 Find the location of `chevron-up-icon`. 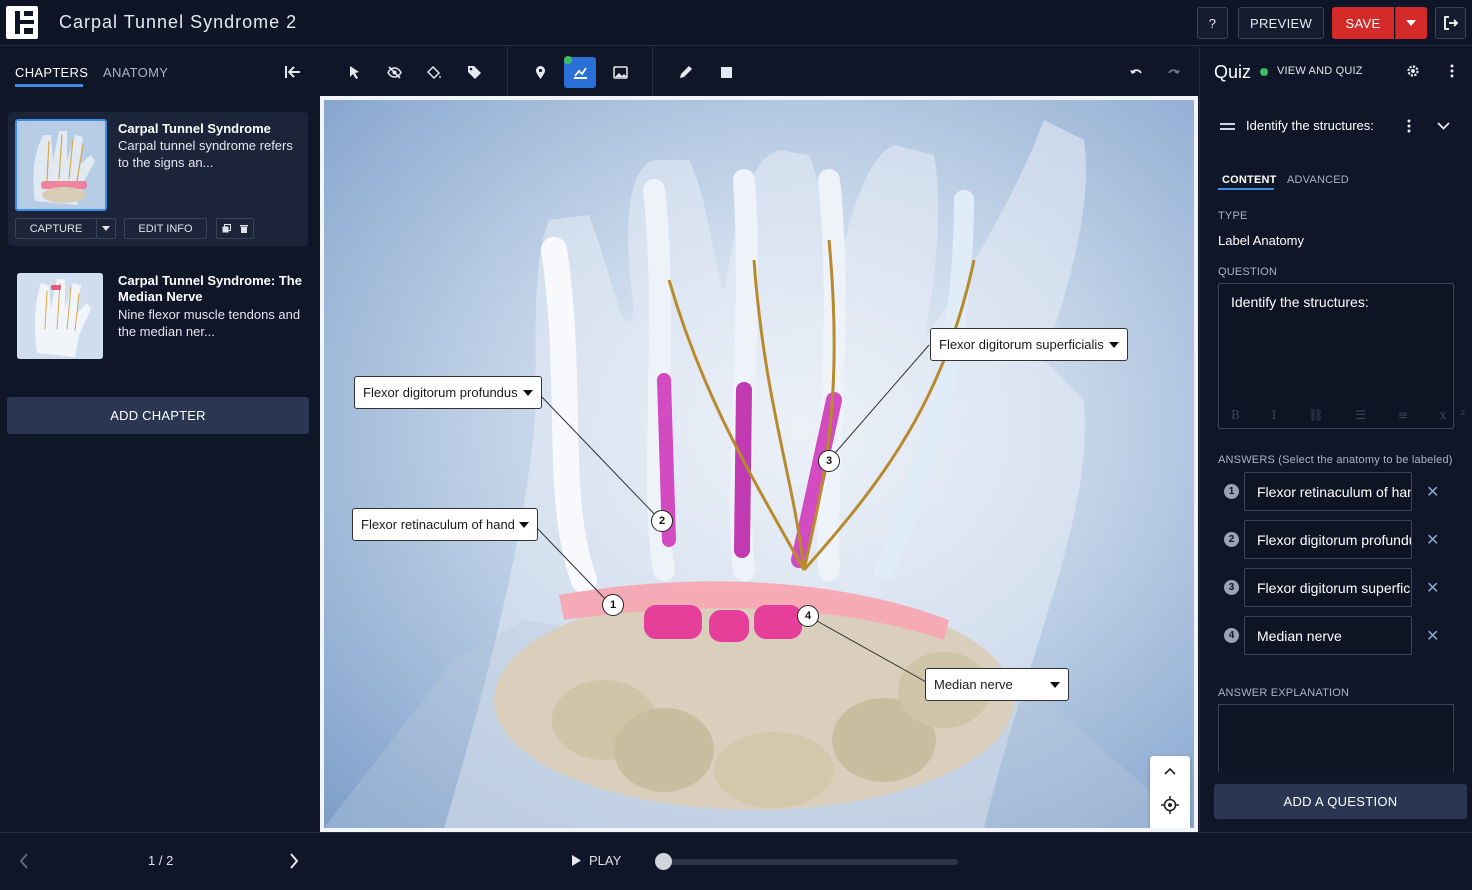

chevron-up-icon is located at coordinates (1170, 771).